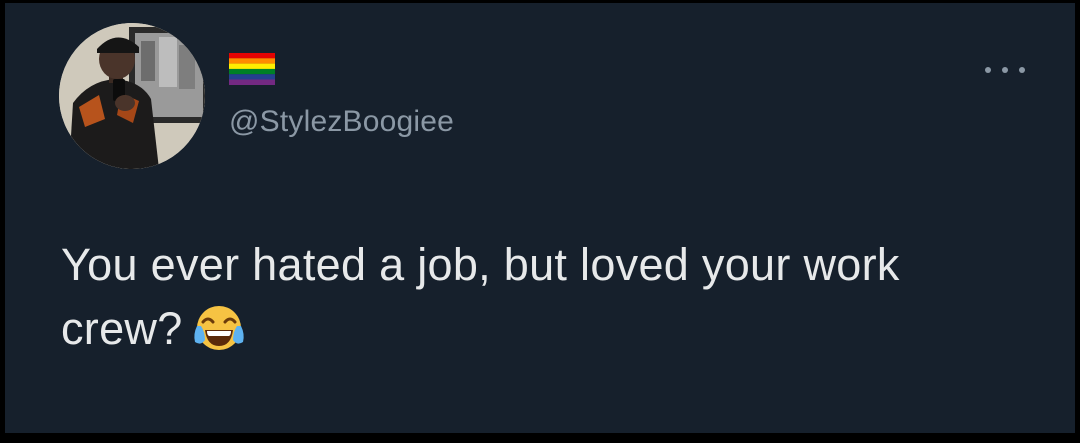  I want to click on user-handle: @StylezBoogiee, so click(341, 122).